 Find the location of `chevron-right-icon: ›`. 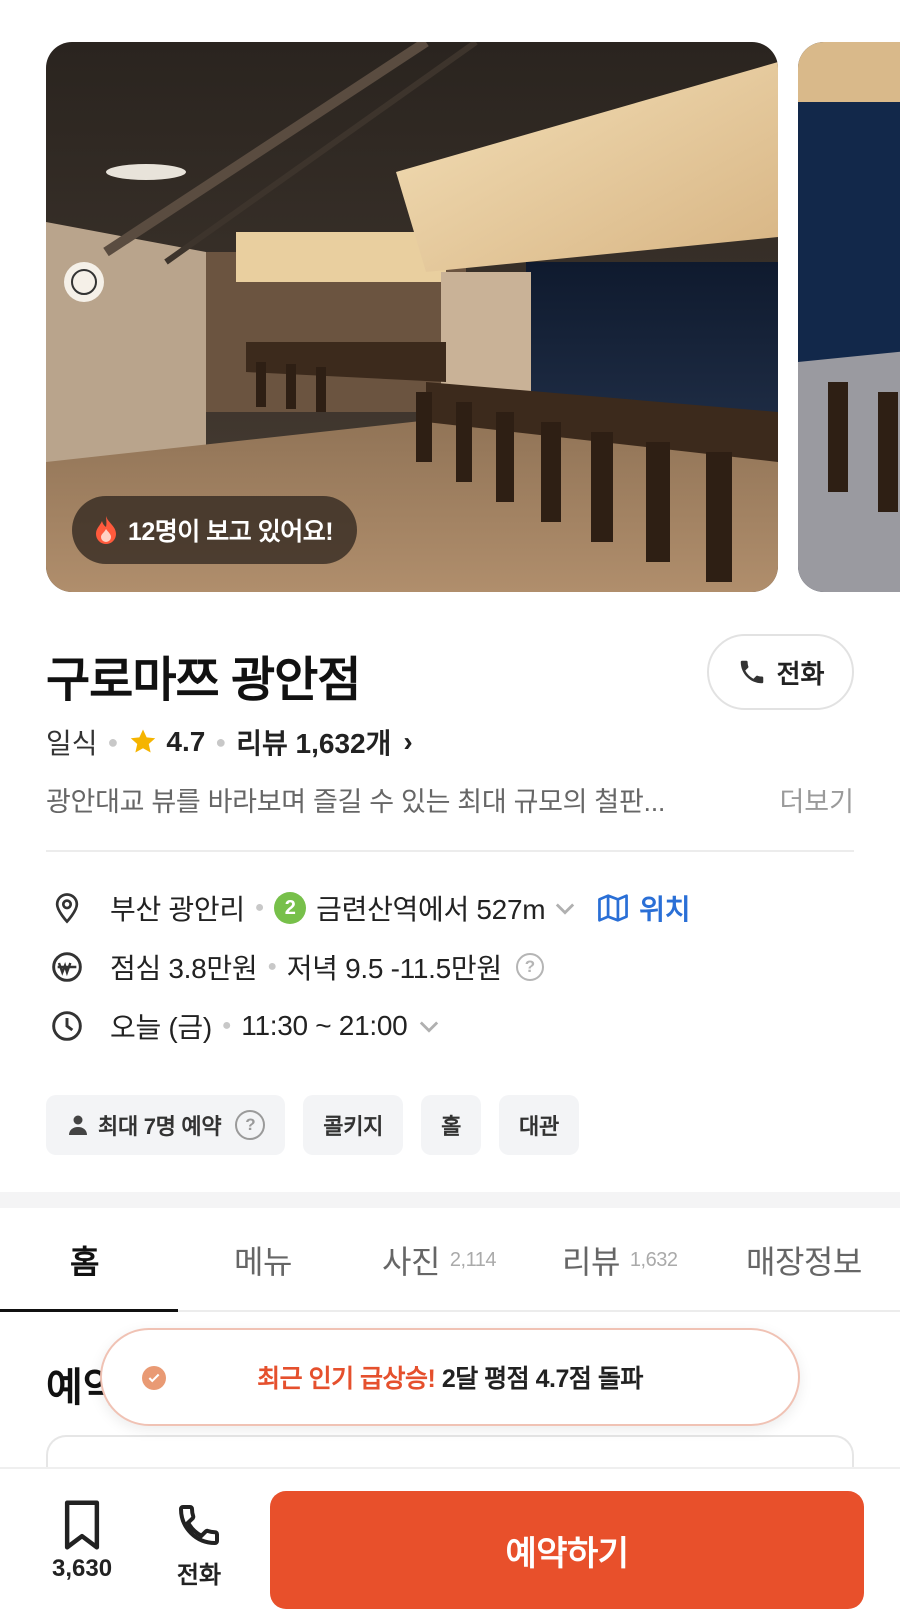

chevron-right-icon: › is located at coordinates (407, 742).